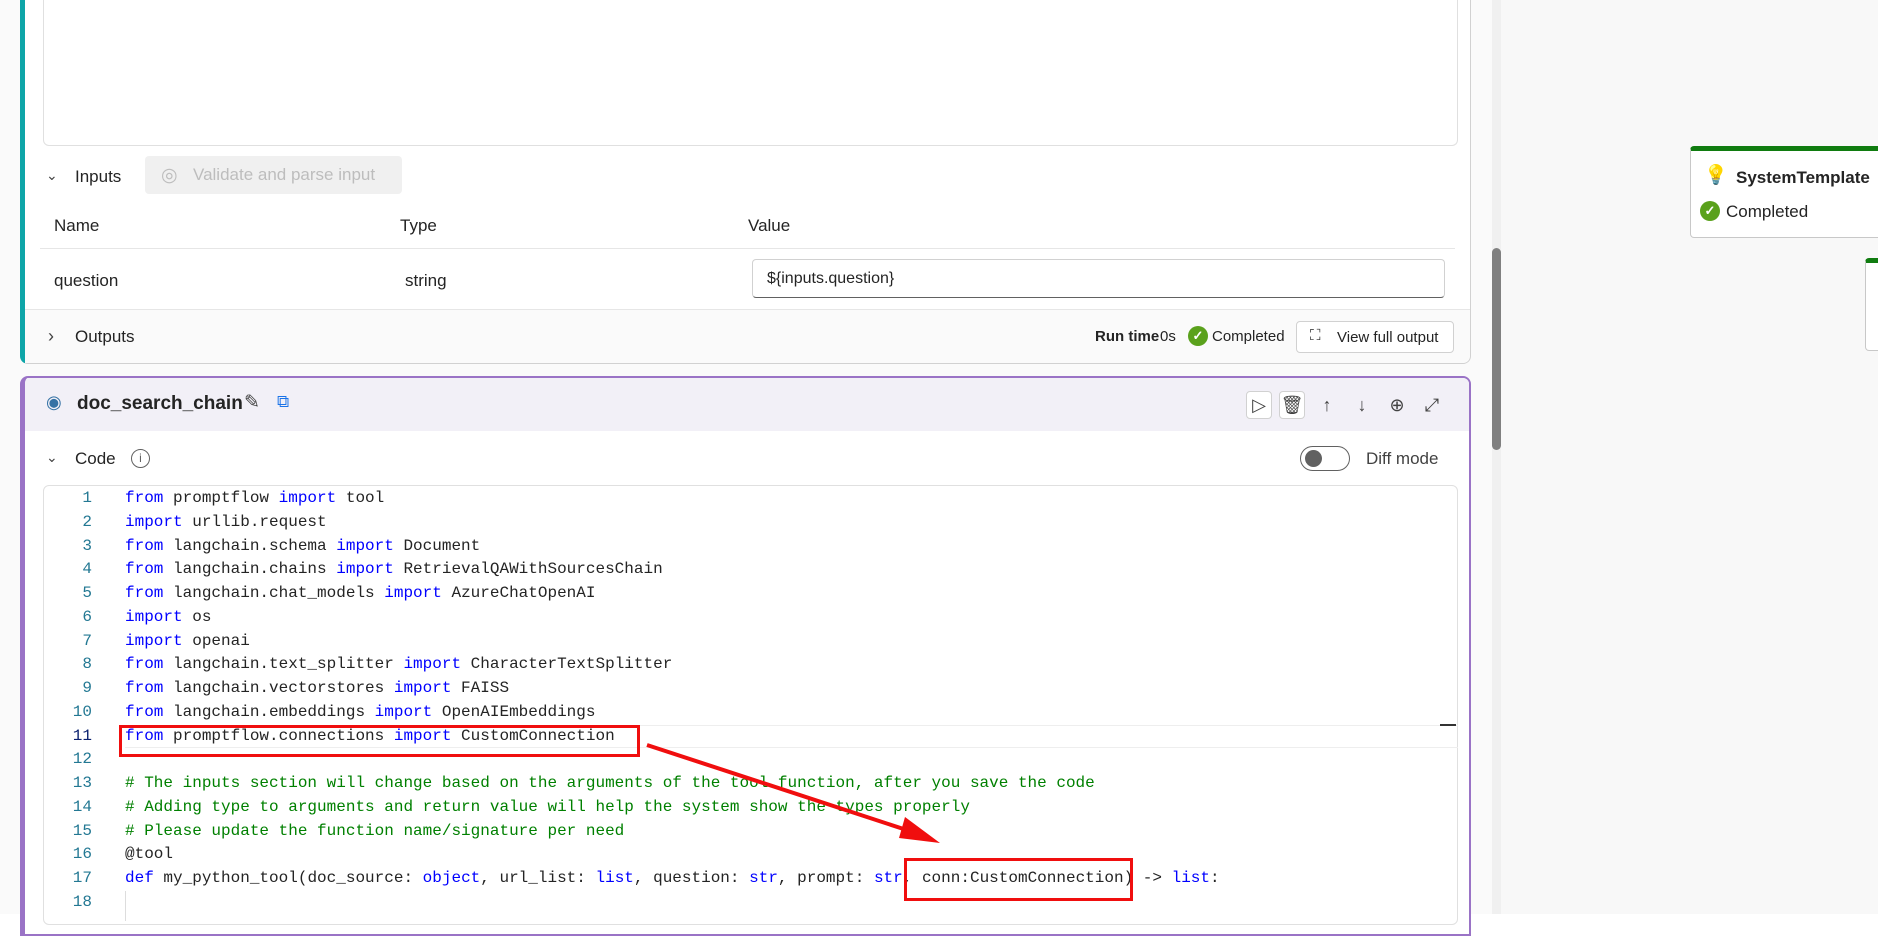 The width and height of the screenshot is (1878, 936). I want to click on annotation-arrow, so click(793, 793).